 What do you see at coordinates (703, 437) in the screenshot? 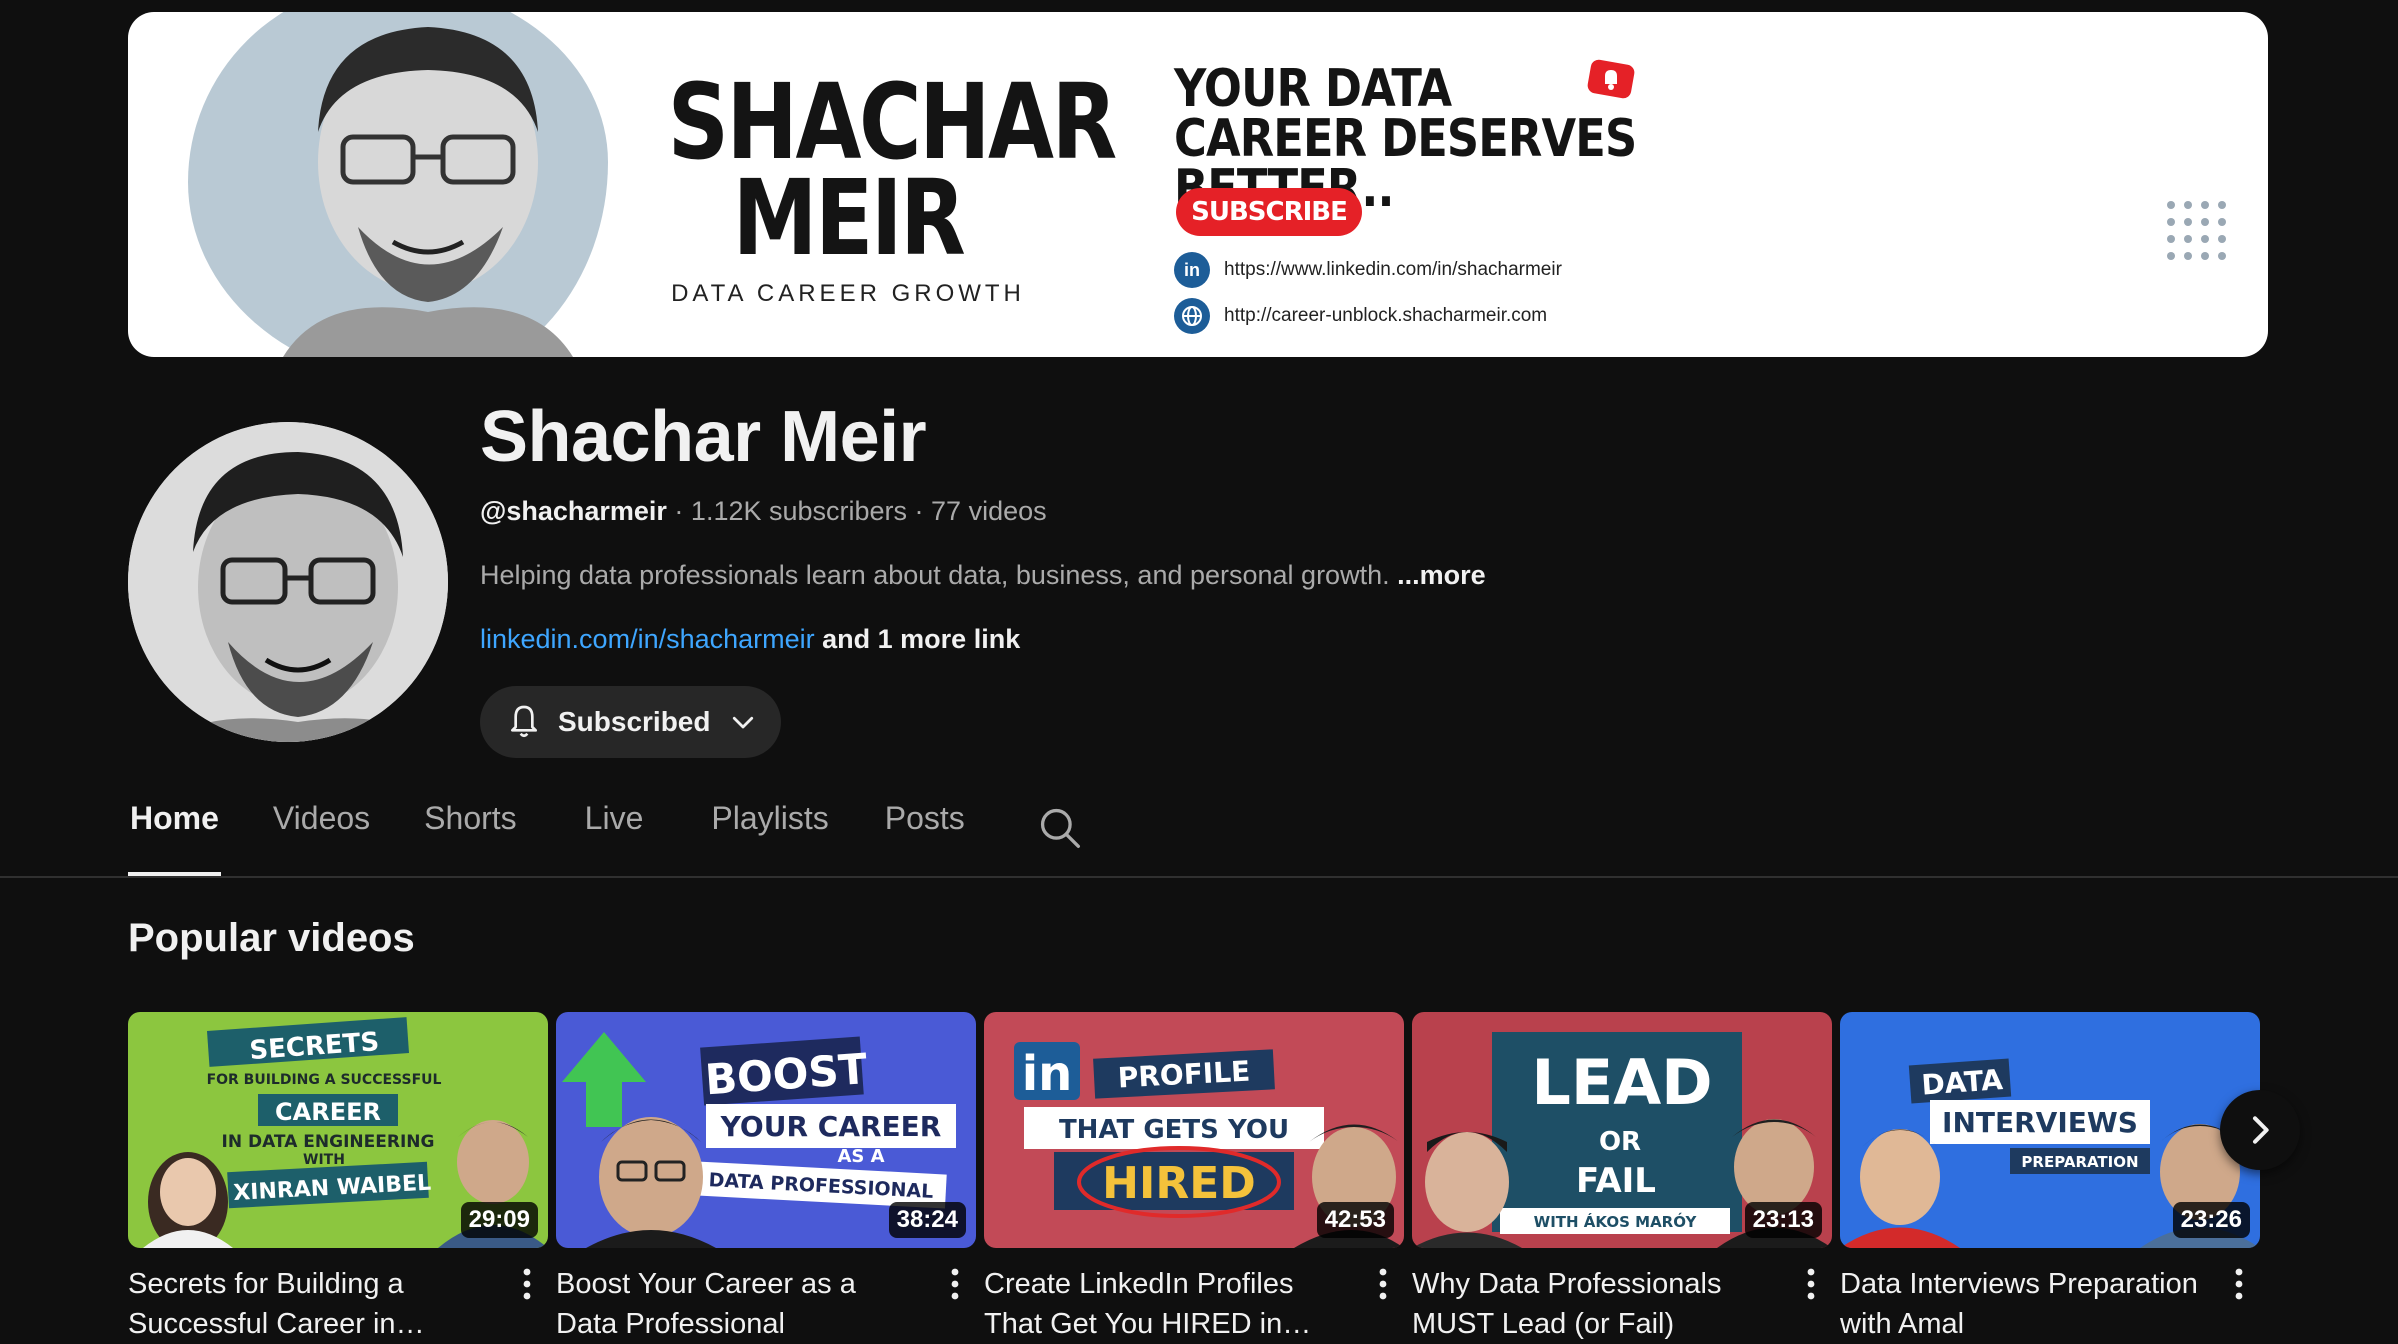
I see `channel-name: Shachar Meir` at bounding box center [703, 437].